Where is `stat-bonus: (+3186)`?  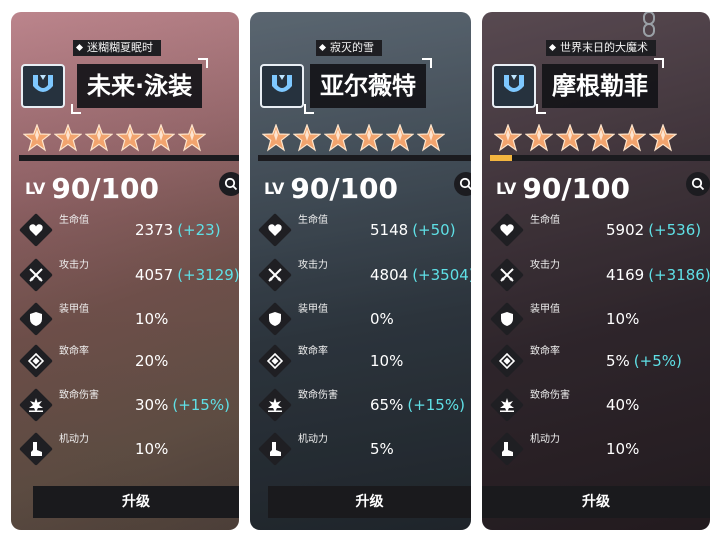 stat-bonus: (+3186) is located at coordinates (679, 275).